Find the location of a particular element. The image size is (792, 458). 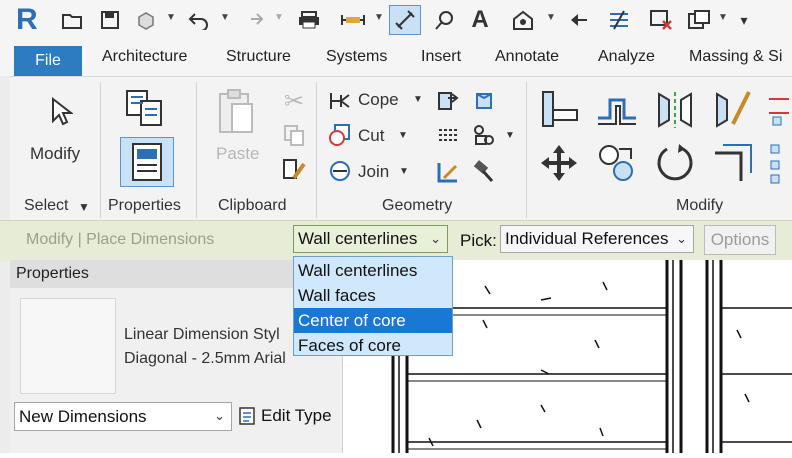

cut-clipboard-icon: ✂ is located at coordinates (294, 101).